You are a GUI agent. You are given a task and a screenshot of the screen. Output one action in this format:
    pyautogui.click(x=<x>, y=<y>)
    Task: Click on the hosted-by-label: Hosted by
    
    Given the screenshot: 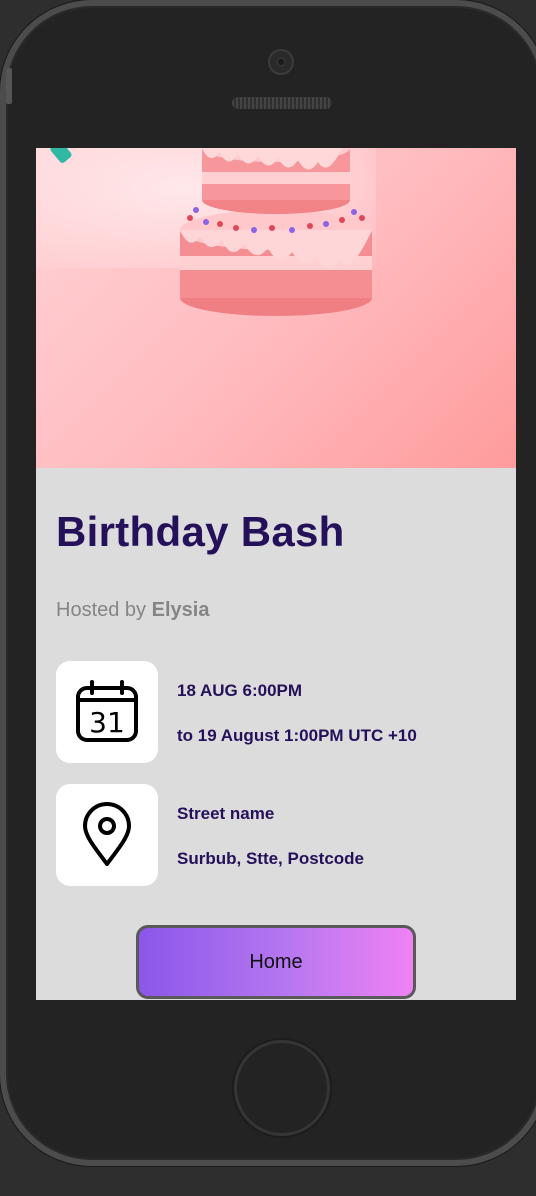 What is the action you would take?
    pyautogui.click(x=101, y=610)
    